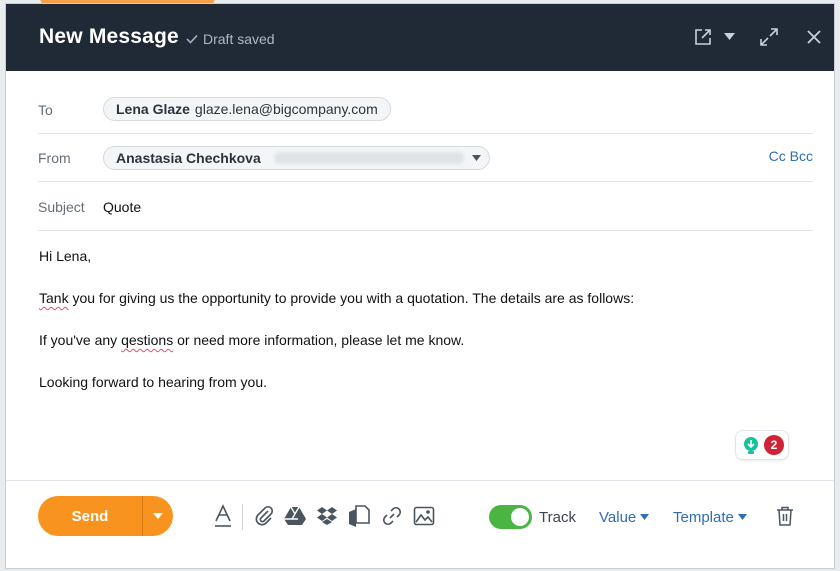 Image resolution: width=840 pixels, height=571 pixels. I want to click on link-icon, so click(392, 516).